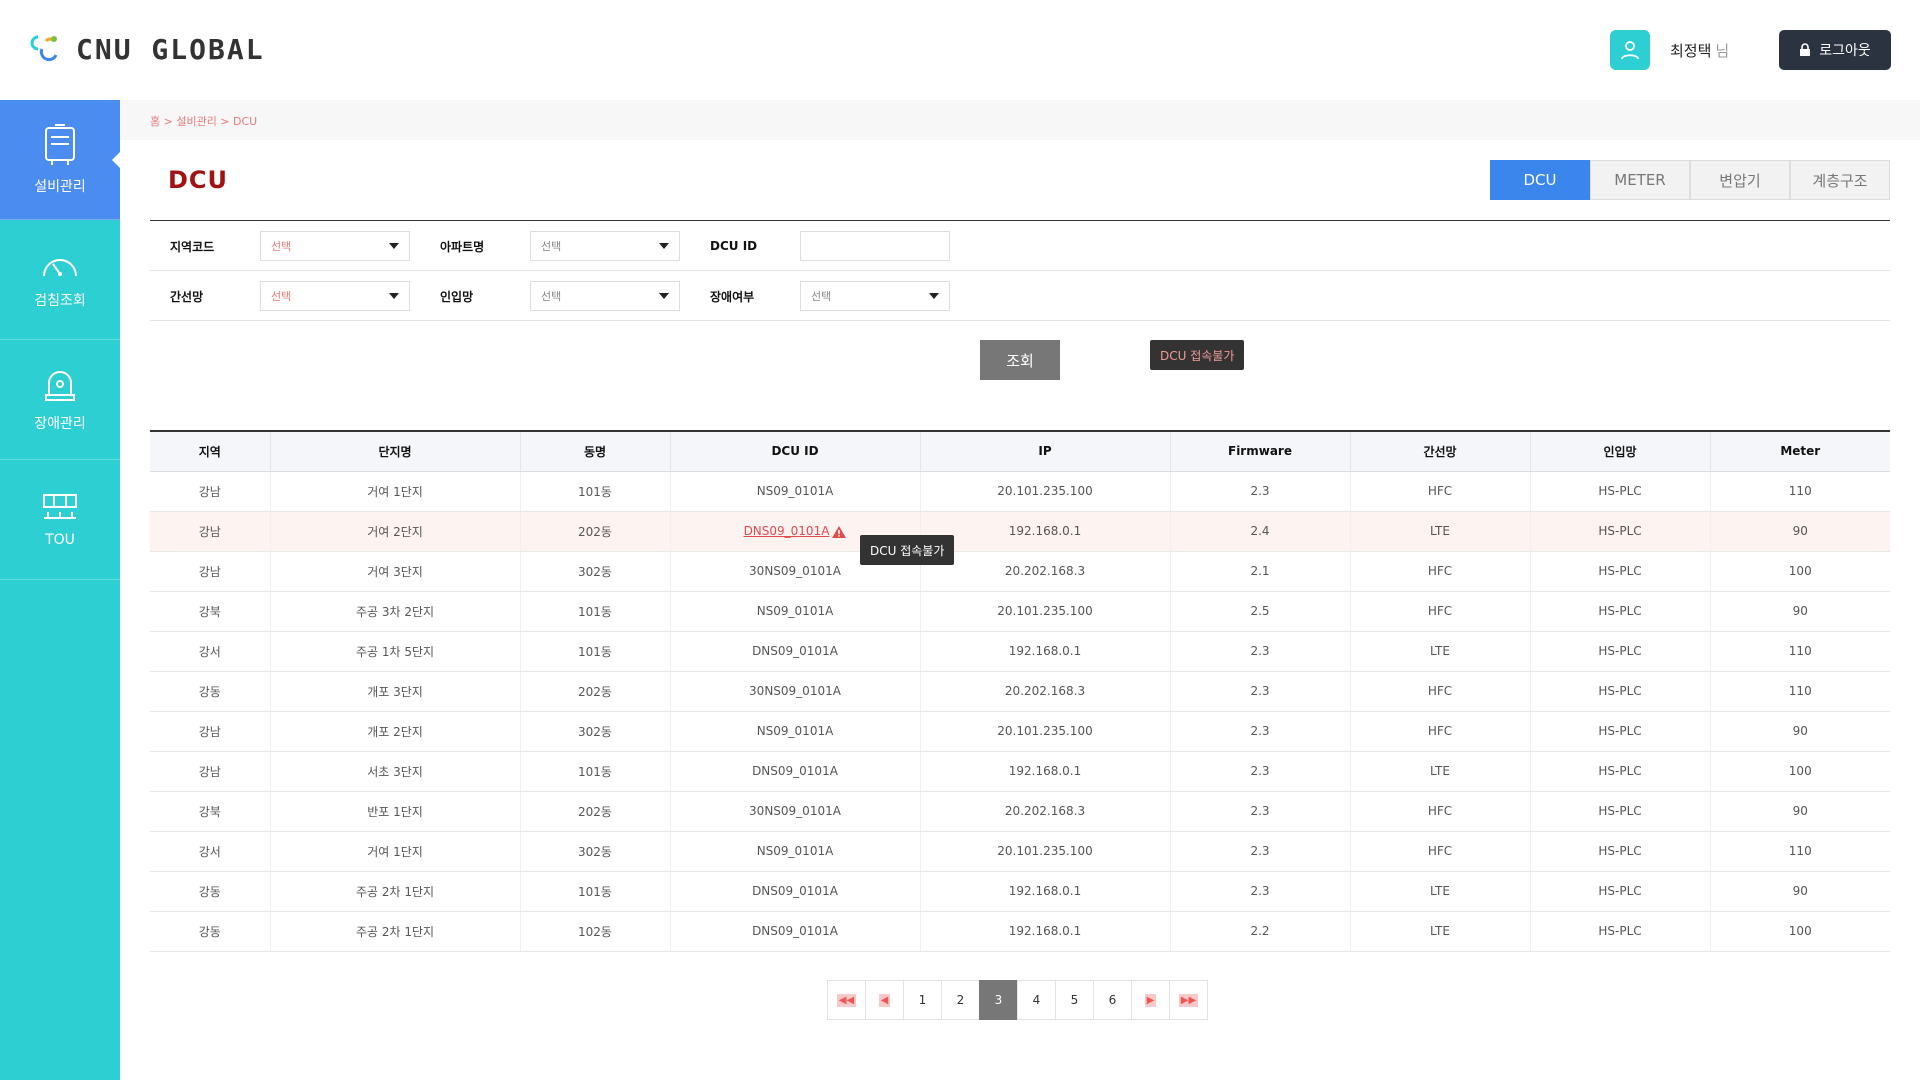 This screenshot has height=1080, width=1920. Describe the element at coordinates (1112, 1000) in the screenshot. I see `page-6: 6` at that location.